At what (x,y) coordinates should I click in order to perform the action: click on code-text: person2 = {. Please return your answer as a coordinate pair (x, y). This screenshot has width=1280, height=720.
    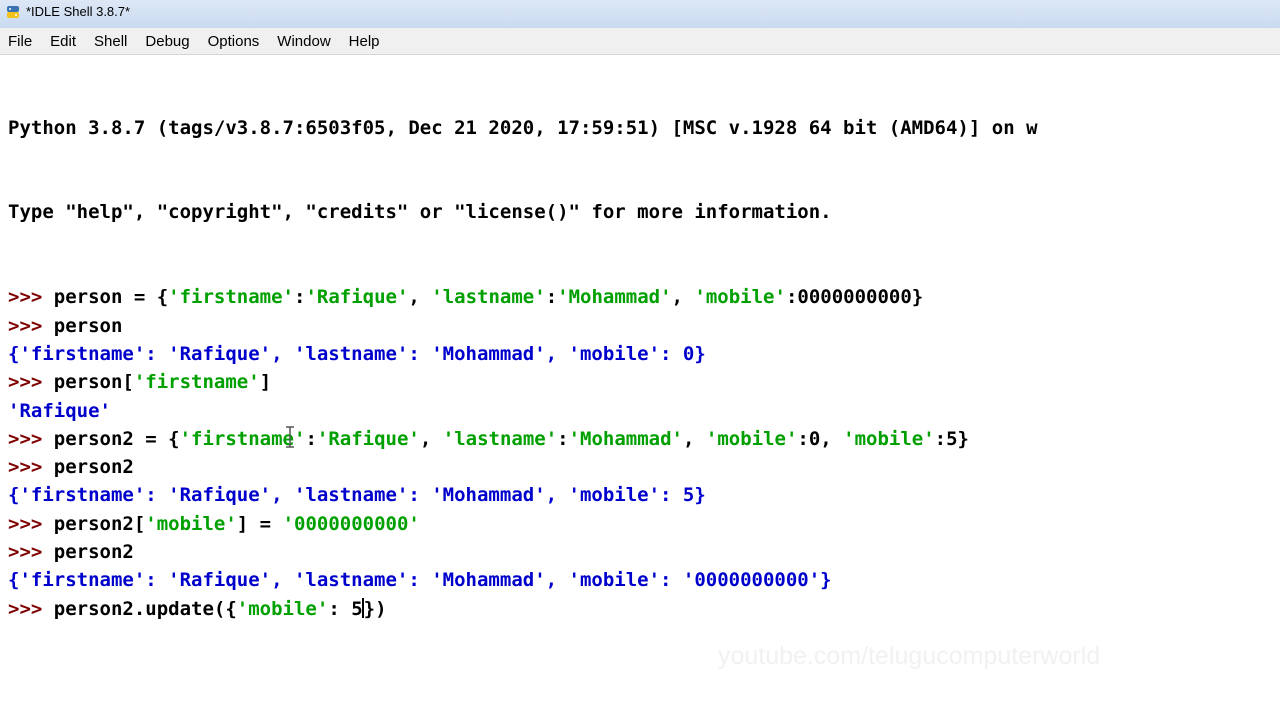
    Looking at the image, I should click on (116, 438).